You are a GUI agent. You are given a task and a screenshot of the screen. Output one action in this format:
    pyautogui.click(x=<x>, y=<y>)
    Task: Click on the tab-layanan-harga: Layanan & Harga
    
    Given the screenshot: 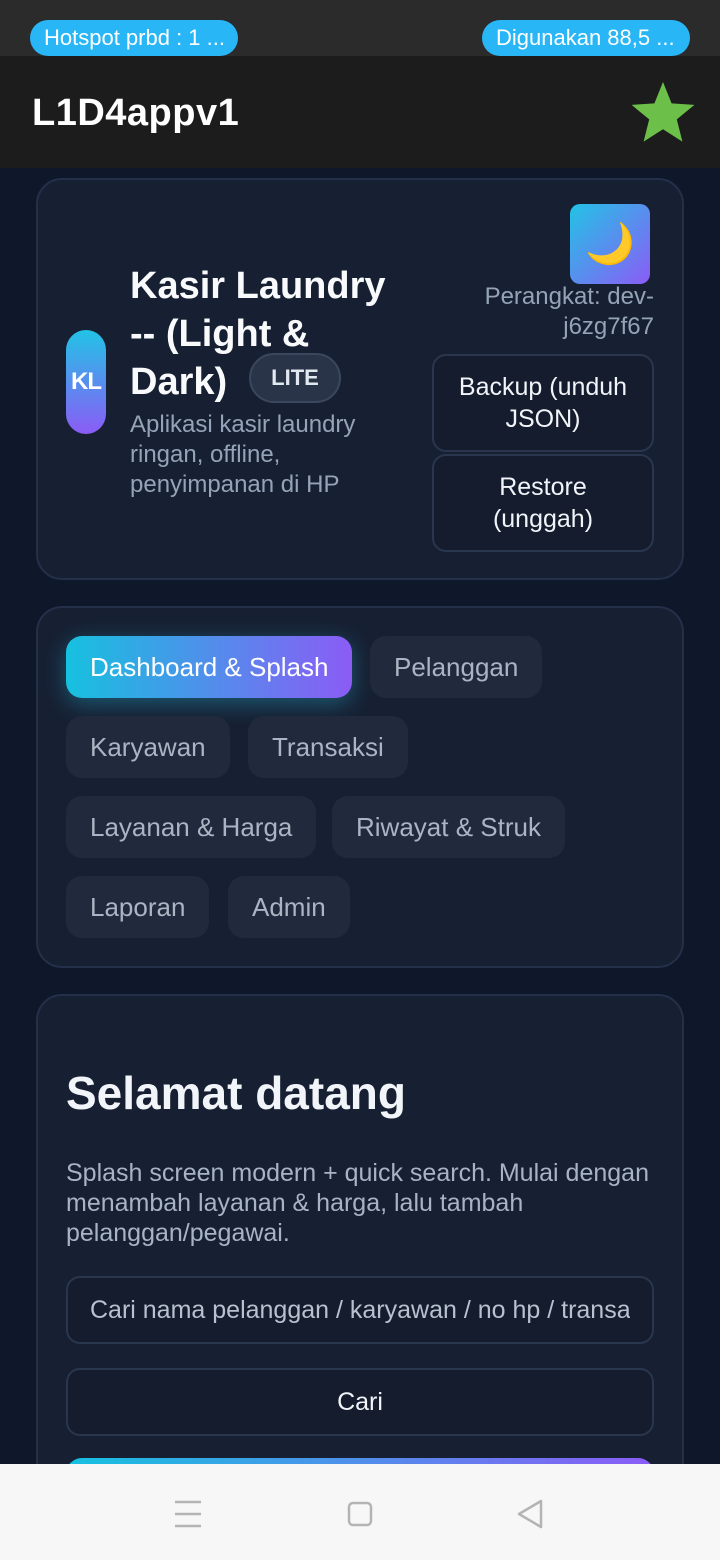 What is the action you would take?
    pyautogui.click(x=191, y=827)
    